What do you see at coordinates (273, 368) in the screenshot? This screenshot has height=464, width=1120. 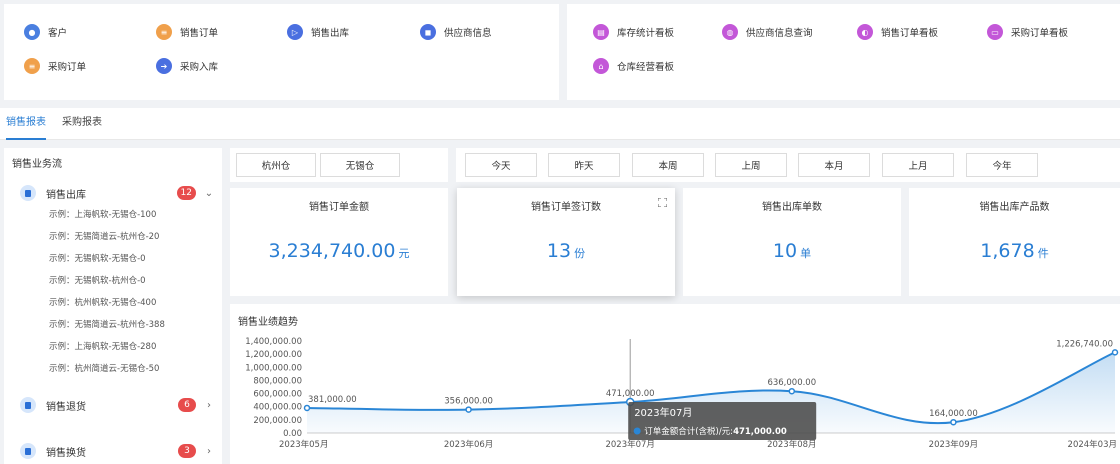 I see `y-tick-label: 1,000,000.00` at bounding box center [273, 368].